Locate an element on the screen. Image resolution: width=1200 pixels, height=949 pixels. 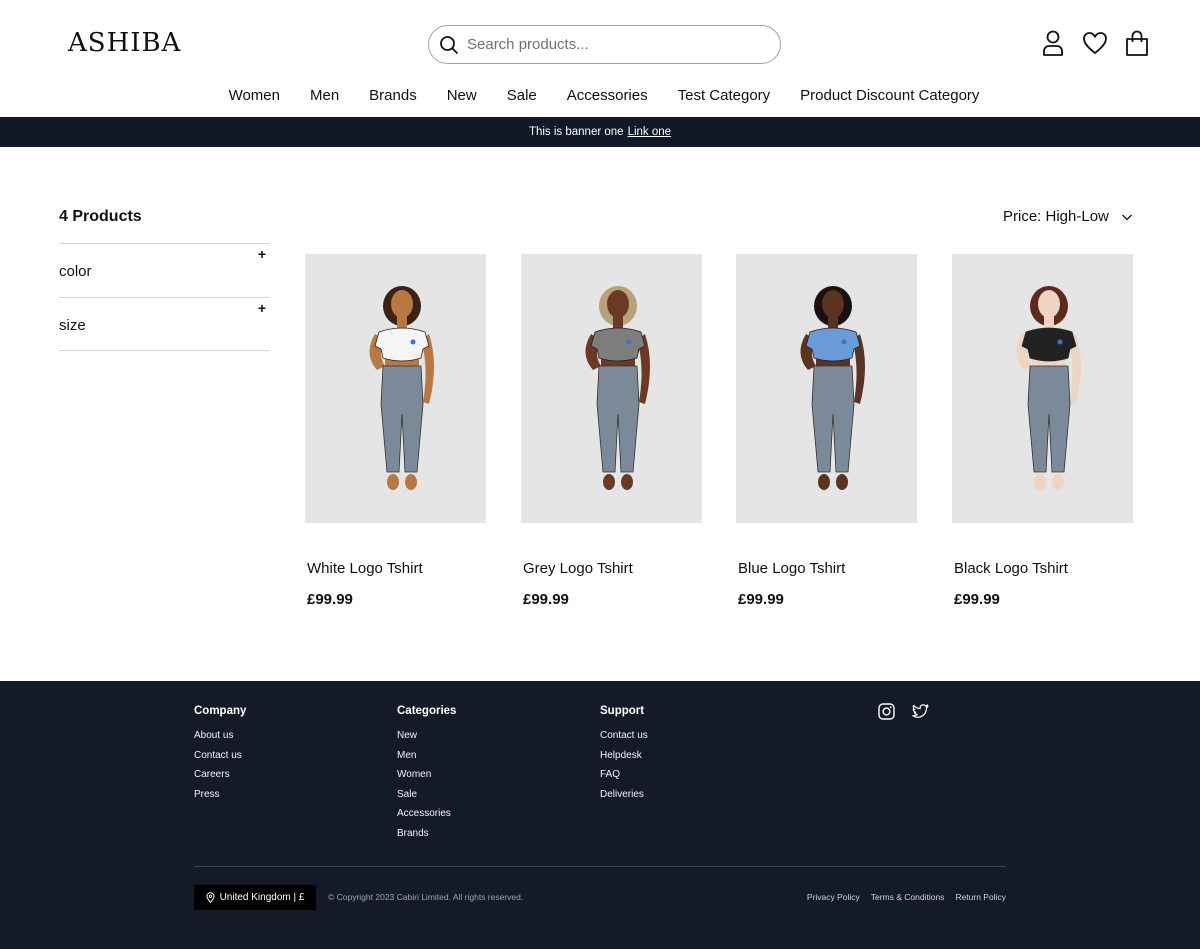
nav-item-test-category: Test Category is located at coordinates (724, 95).